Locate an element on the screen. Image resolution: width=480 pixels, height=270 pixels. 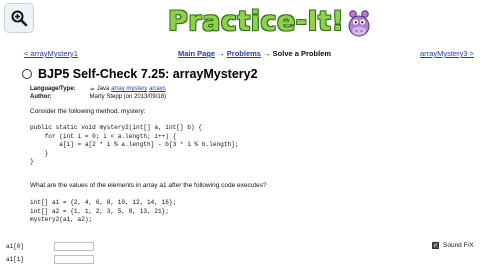
prev-problem-link: < arrayMystery1 is located at coordinates (51, 53).